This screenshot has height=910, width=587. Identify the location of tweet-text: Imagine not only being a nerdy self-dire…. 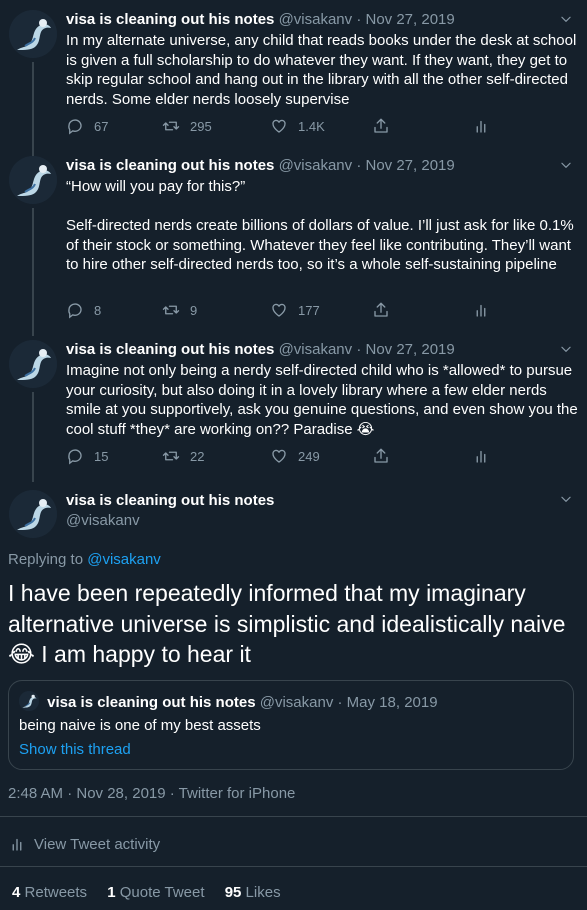
(322, 400).